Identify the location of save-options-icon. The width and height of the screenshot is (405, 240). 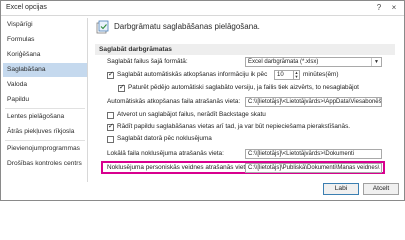
(102, 27).